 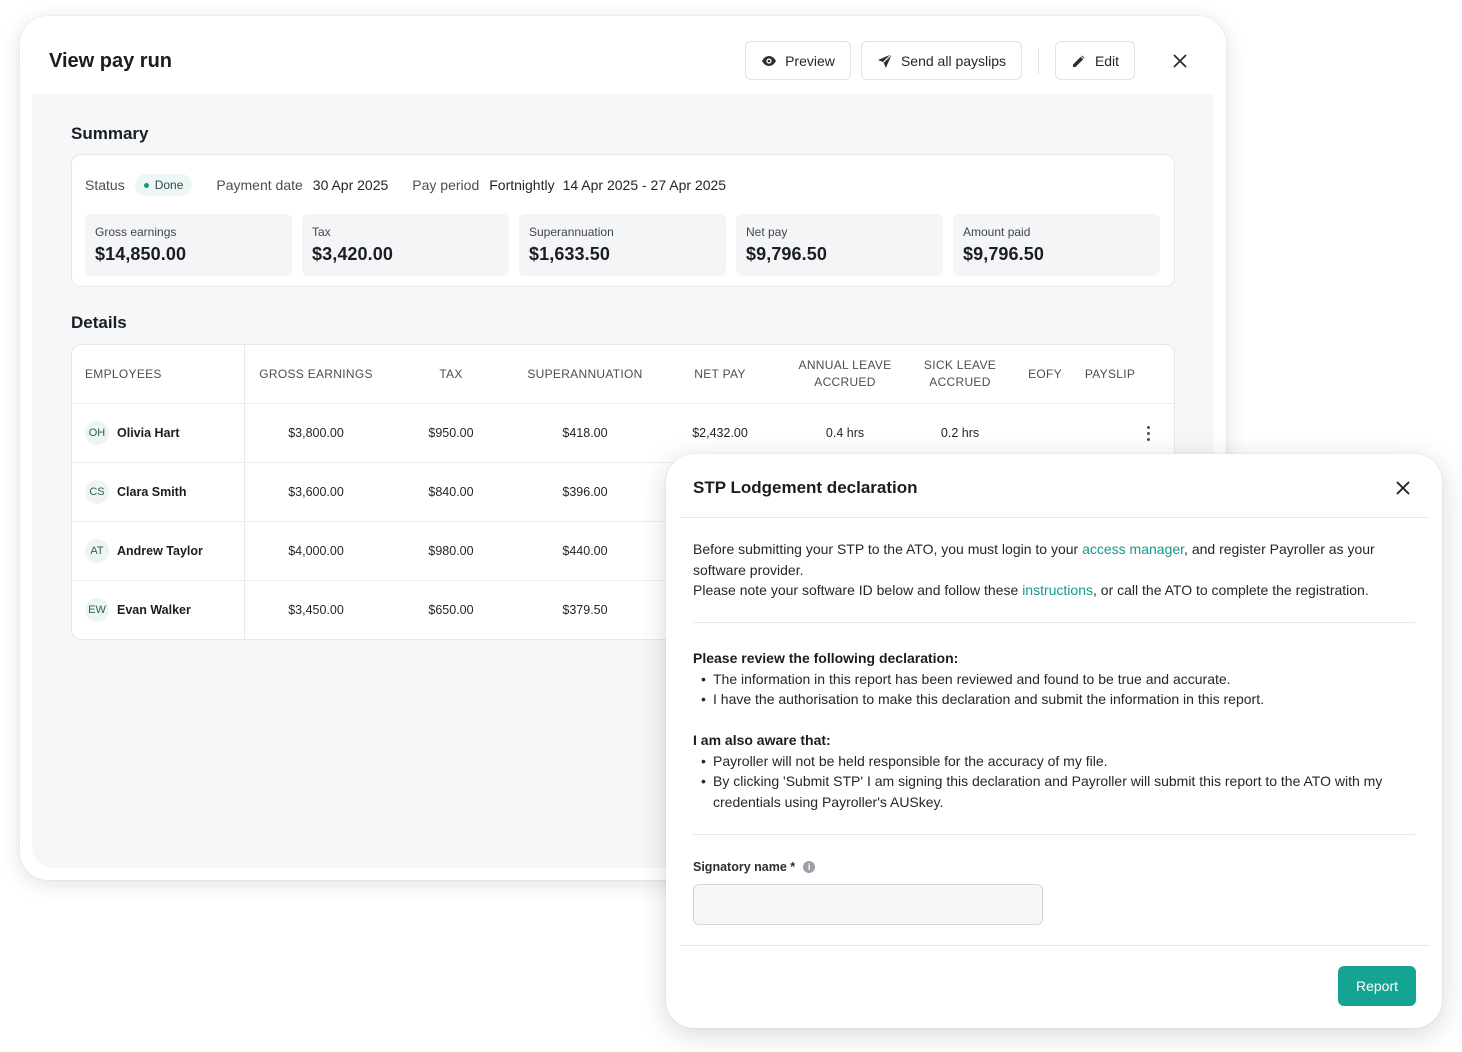 What do you see at coordinates (762, 740) in the screenshot?
I see `aware-heading: I am also aware that:` at bounding box center [762, 740].